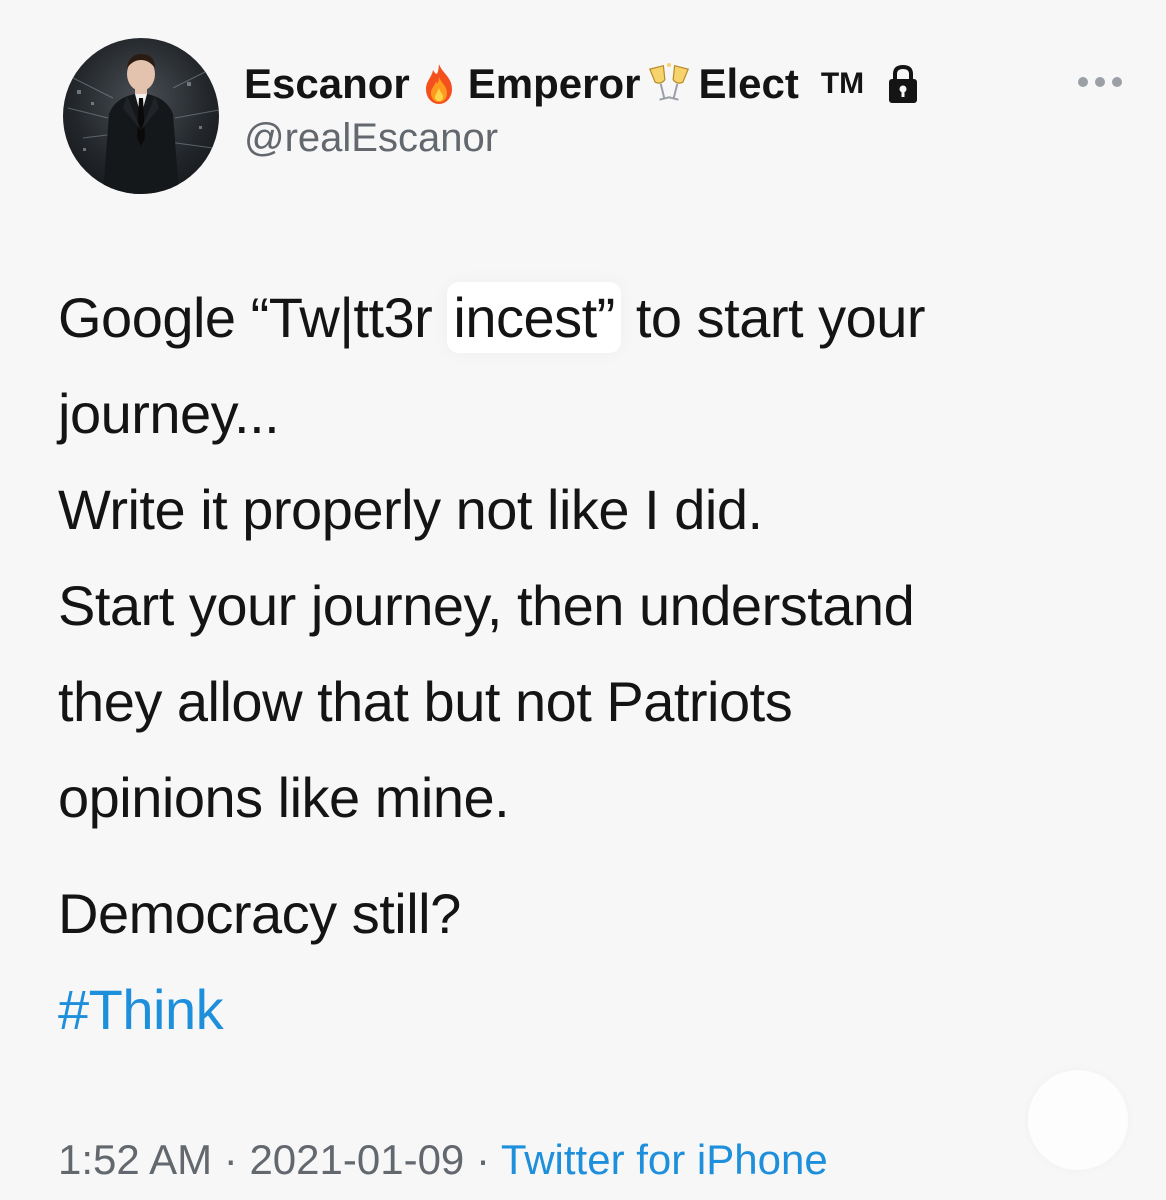  I want to click on trademark-label: TM, so click(842, 83).